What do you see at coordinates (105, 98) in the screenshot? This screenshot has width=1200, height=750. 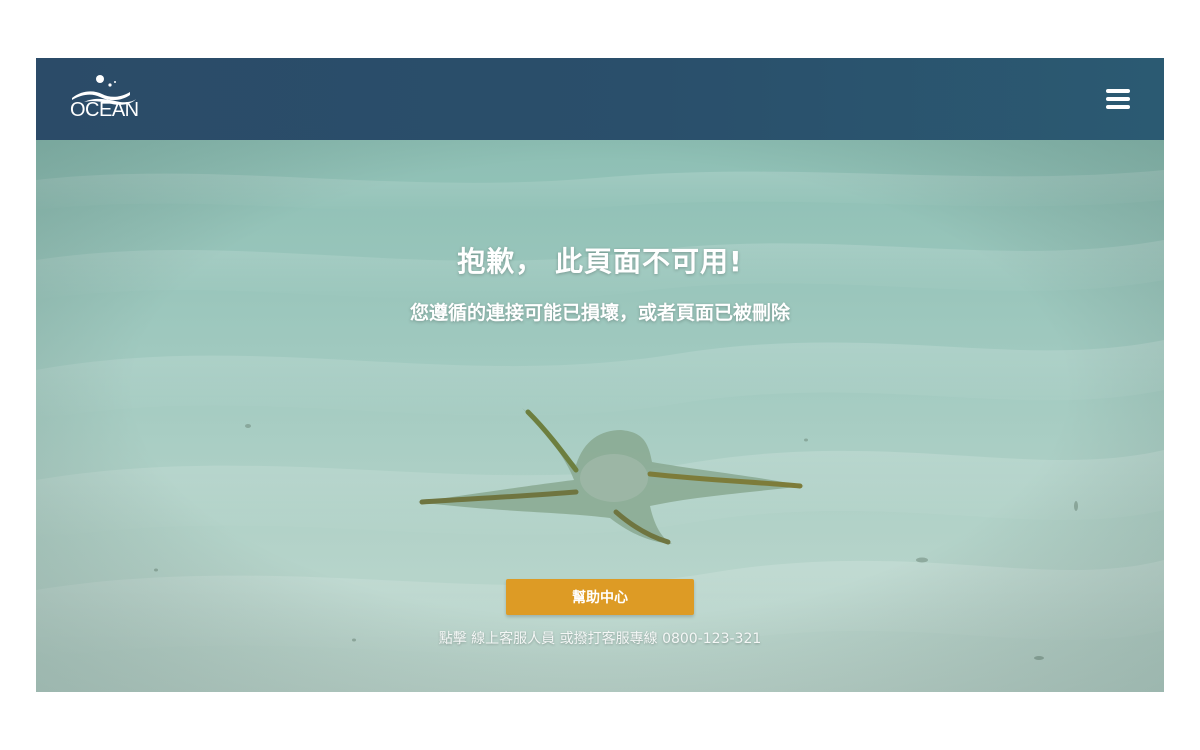 I see `brand-logo: OCEAN` at bounding box center [105, 98].